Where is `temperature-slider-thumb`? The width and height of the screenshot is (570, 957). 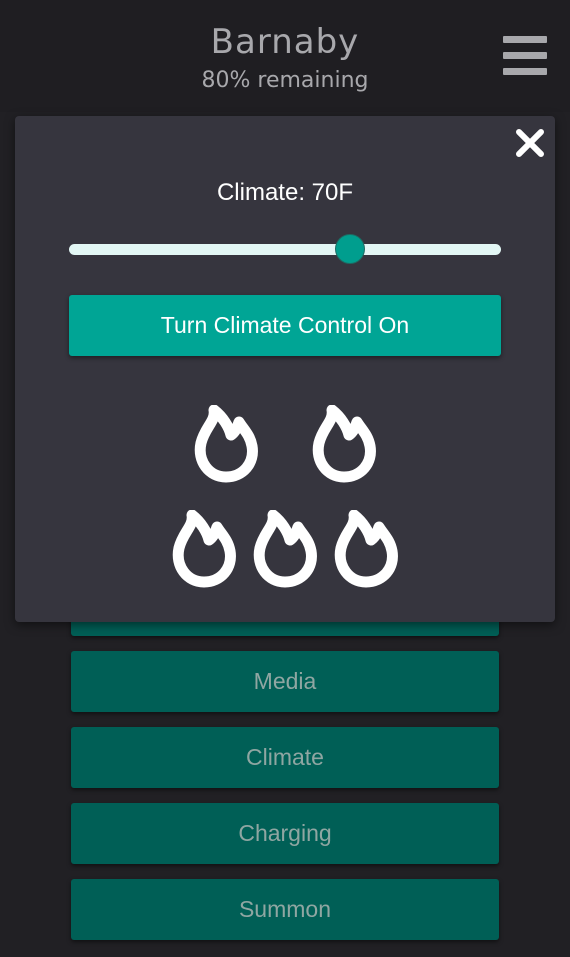 temperature-slider-thumb is located at coordinates (349, 249).